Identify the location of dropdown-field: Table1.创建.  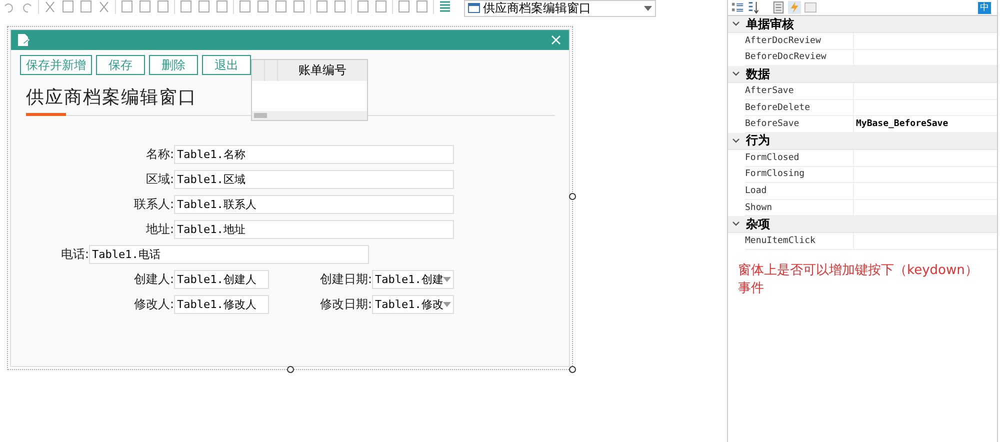
(413, 279).